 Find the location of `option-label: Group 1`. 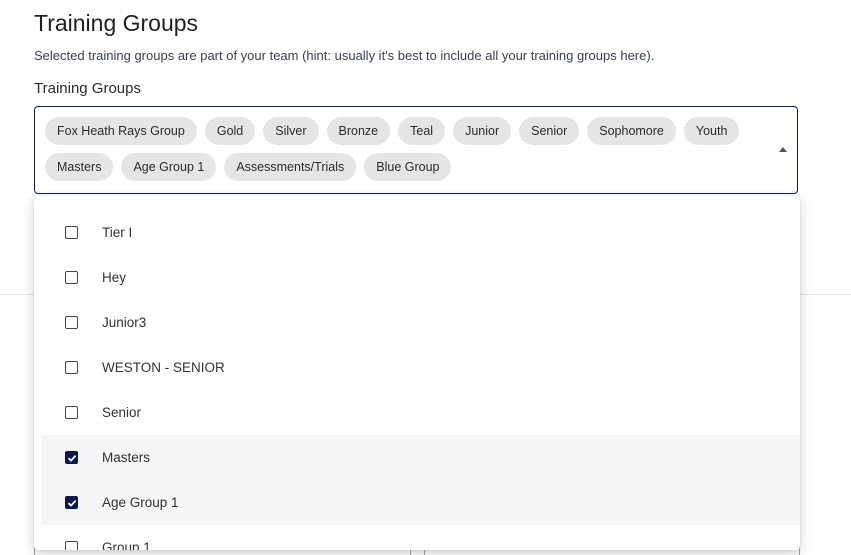

option-label: Group 1 is located at coordinates (126, 545).